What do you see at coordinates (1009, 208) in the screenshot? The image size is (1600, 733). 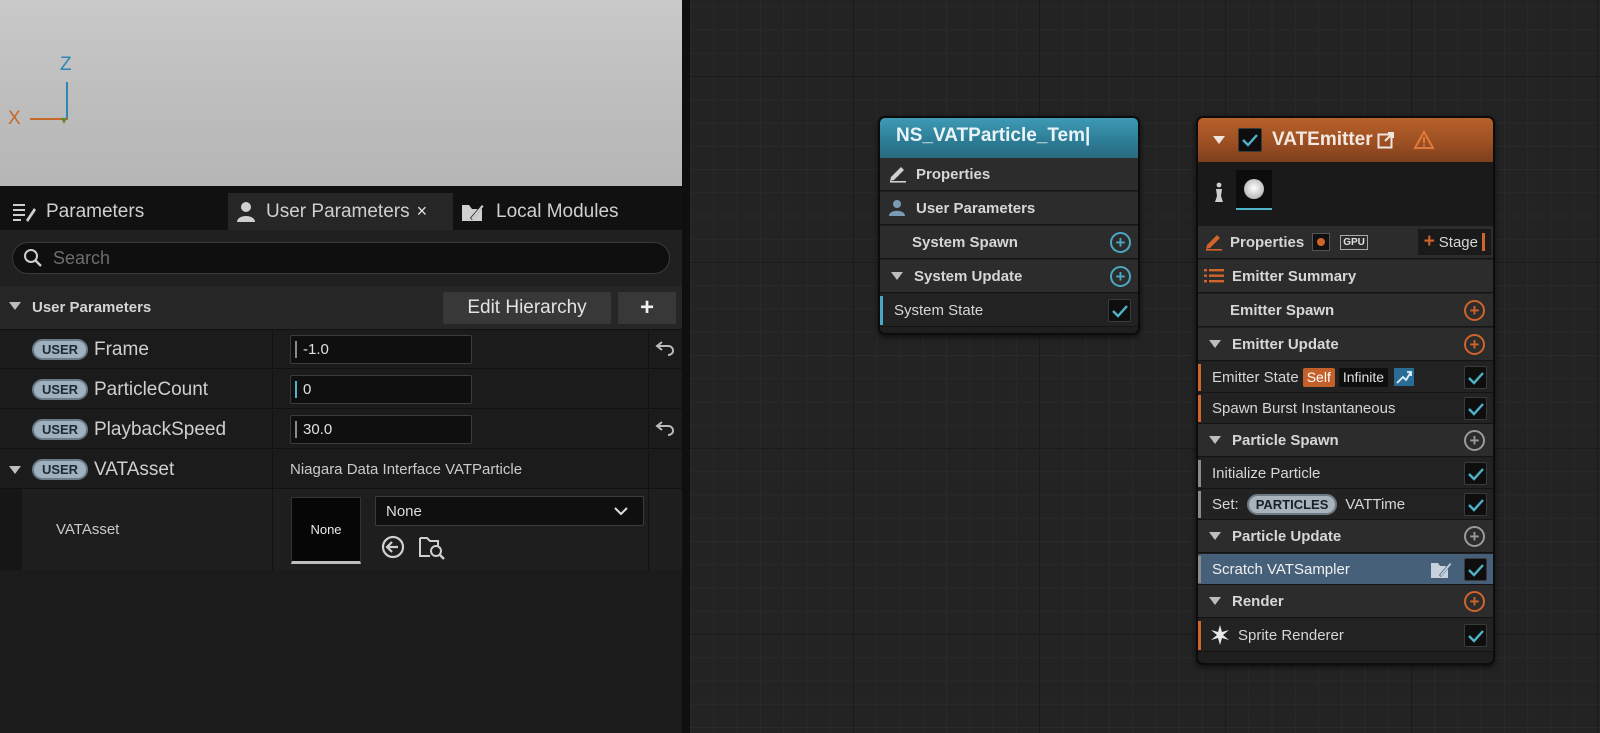 I see `system-user-parameters-row: User Parameters` at bounding box center [1009, 208].